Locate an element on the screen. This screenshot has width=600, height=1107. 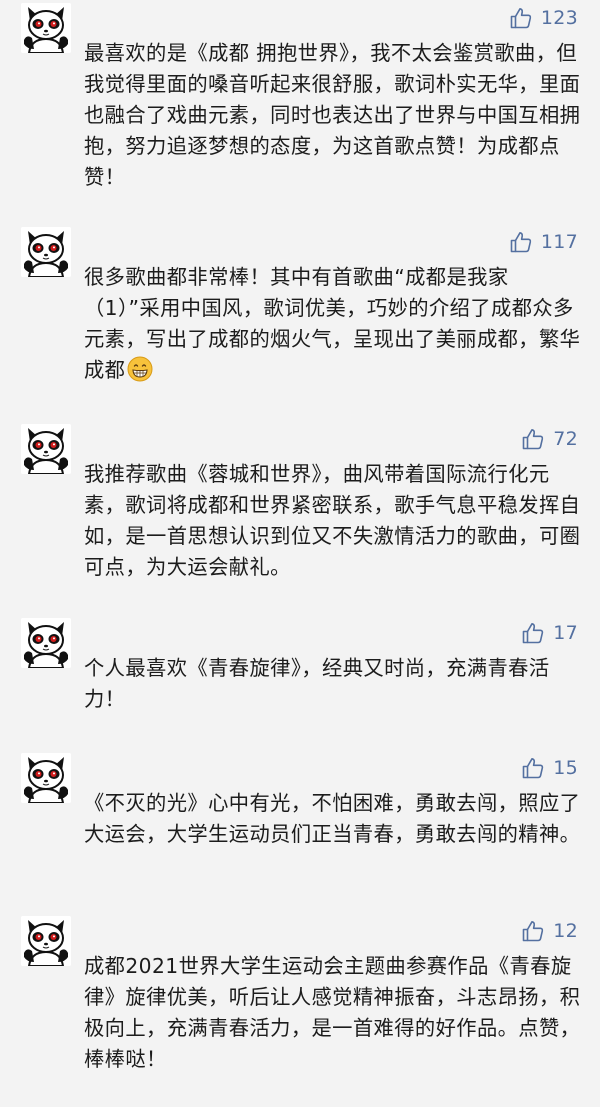
like-count: 12 is located at coordinates (565, 931).